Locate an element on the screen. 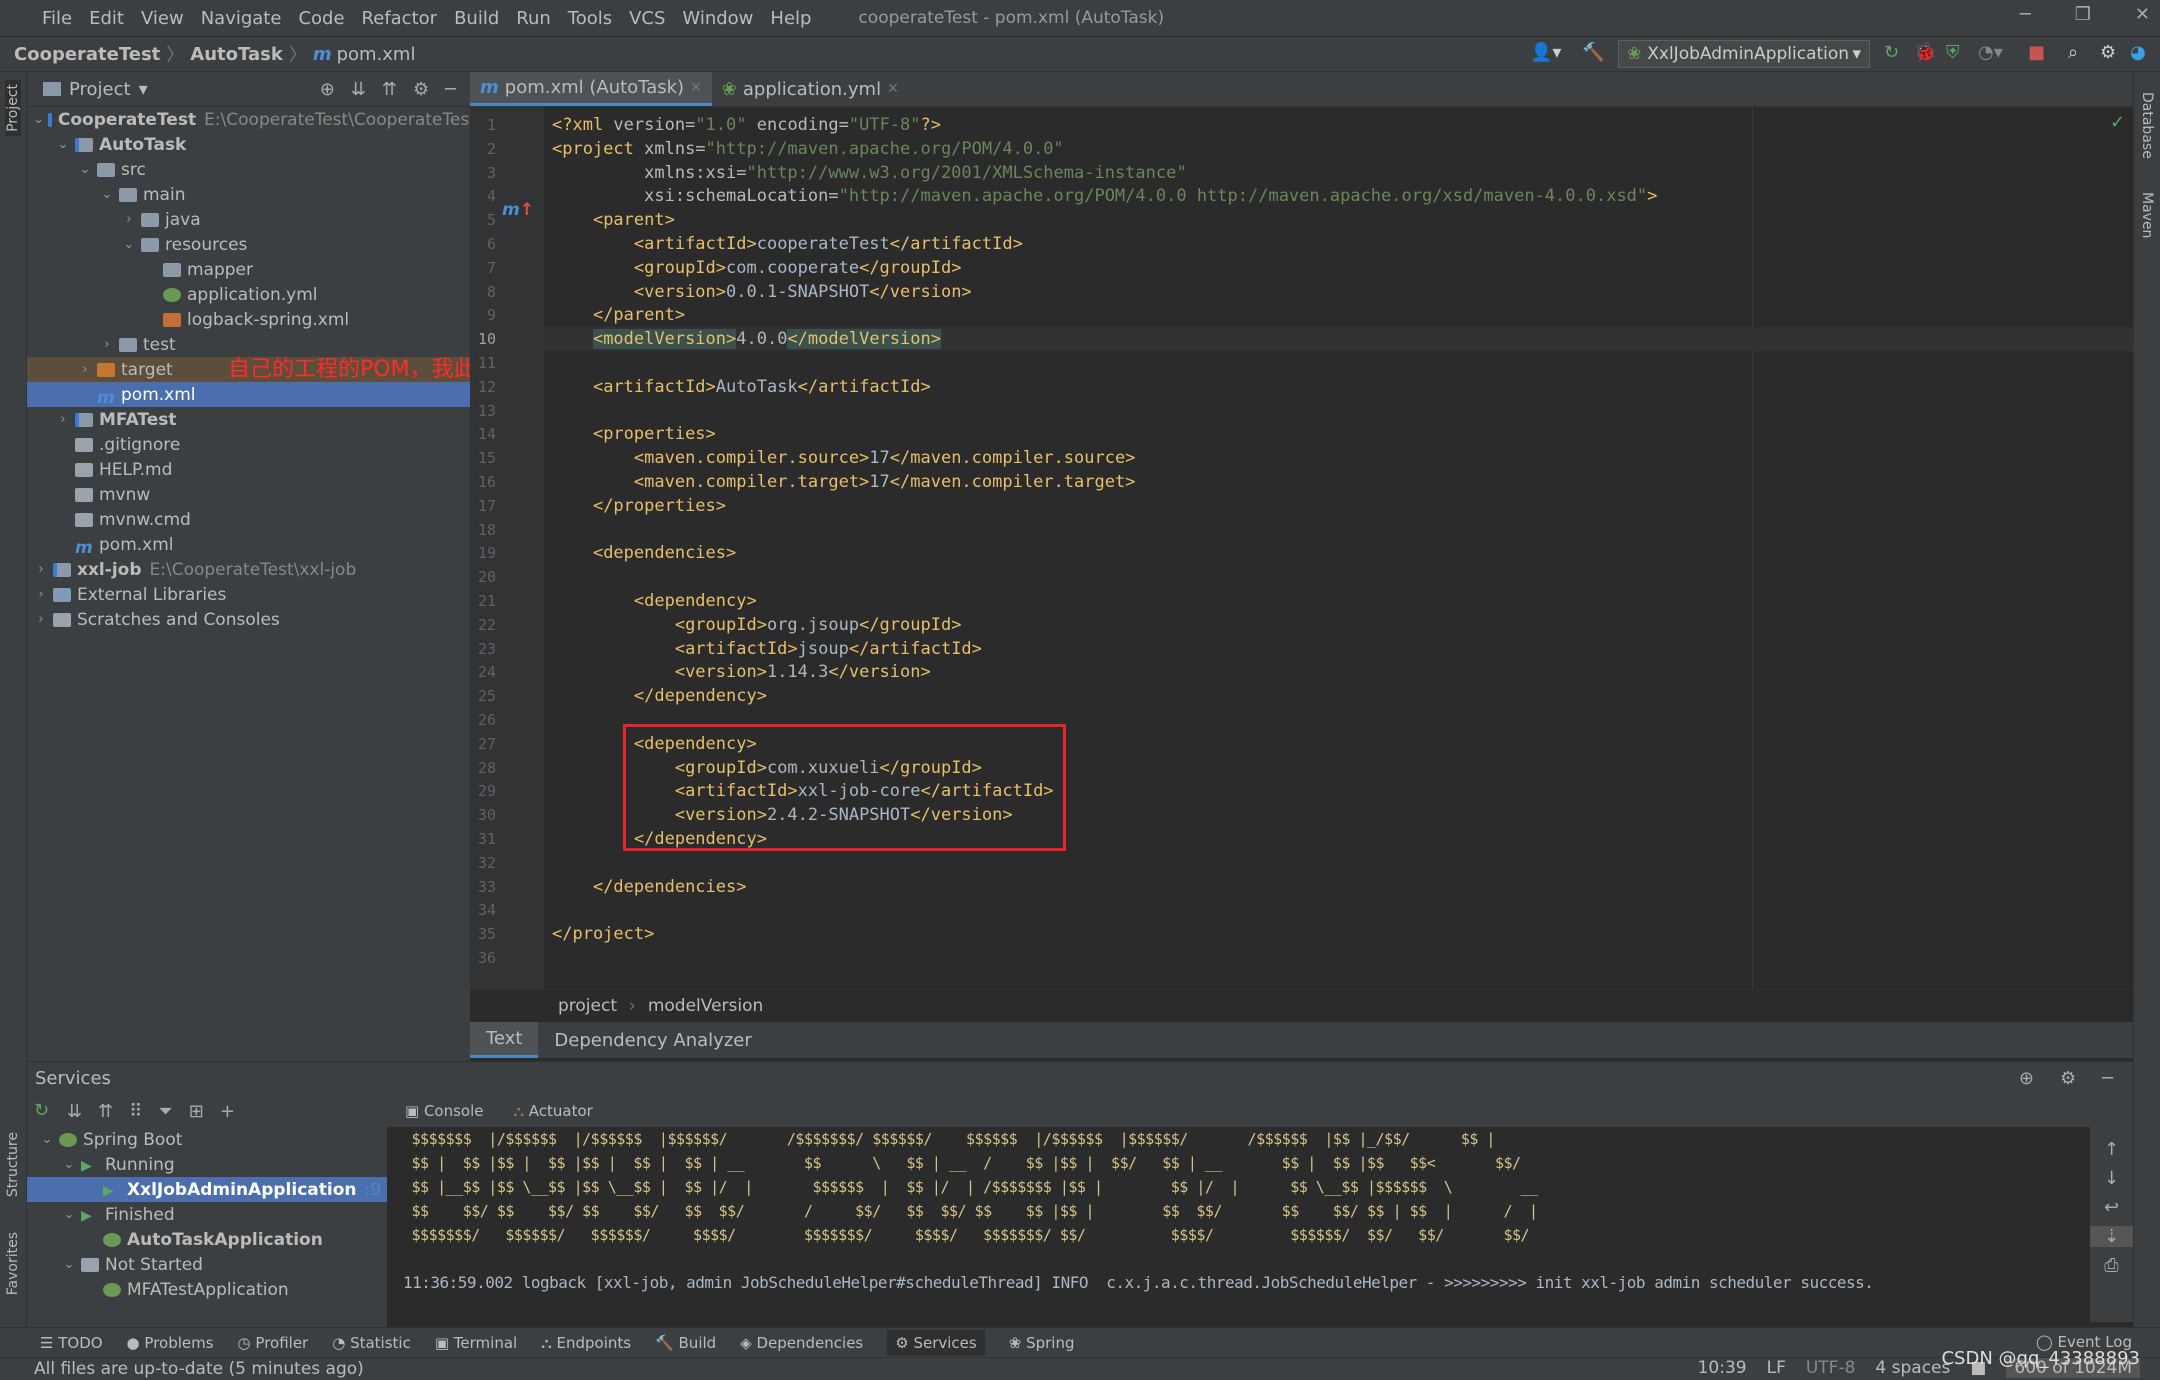  minimize-icon: ─ is located at coordinates (2025, 14).